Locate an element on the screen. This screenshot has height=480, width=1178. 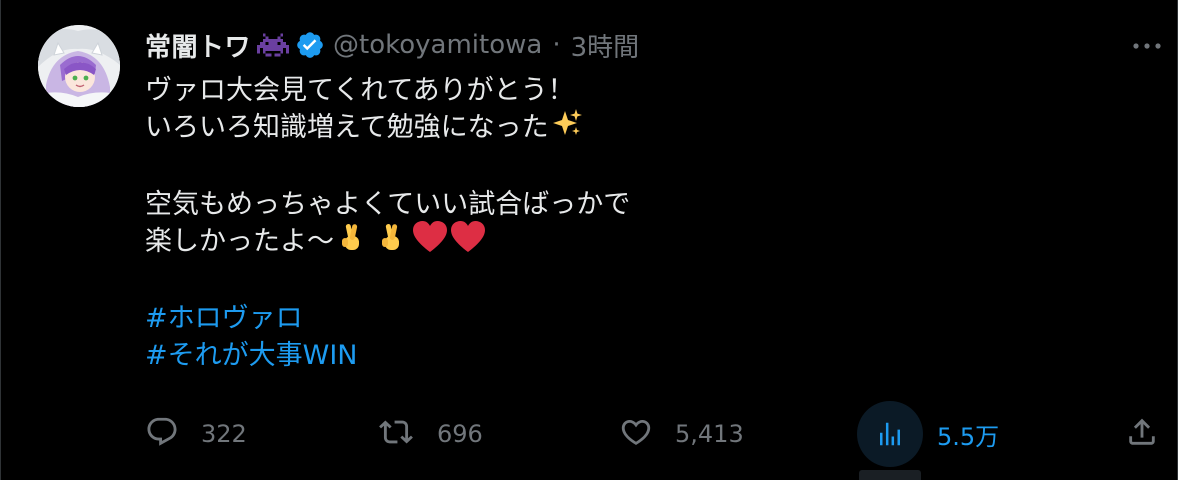
share-icon is located at coordinates (1142, 434).